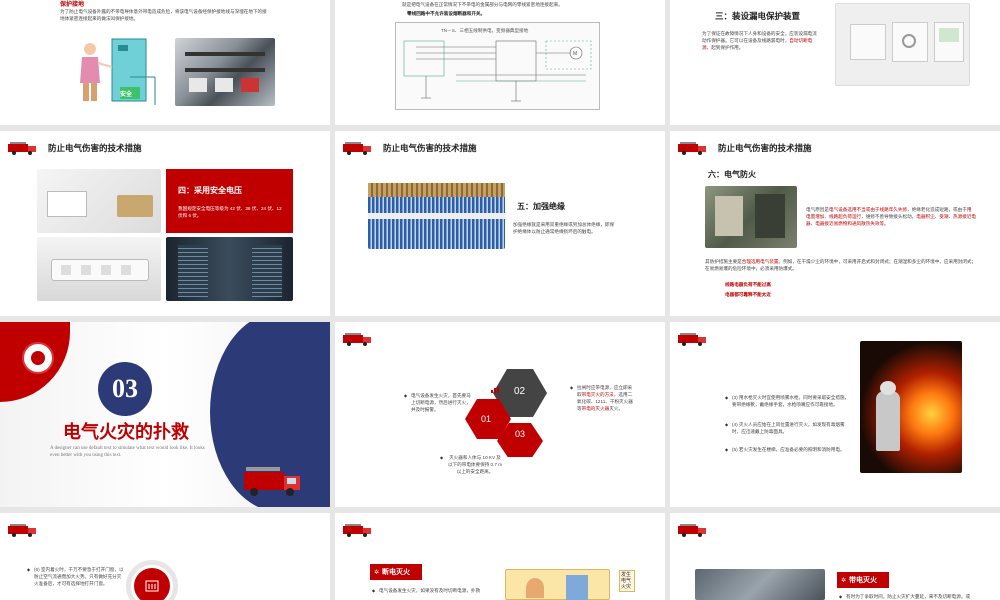  What do you see at coordinates (902, 44) in the screenshot?
I see `leakage-protector-photo` at bounding box center [902, 44].